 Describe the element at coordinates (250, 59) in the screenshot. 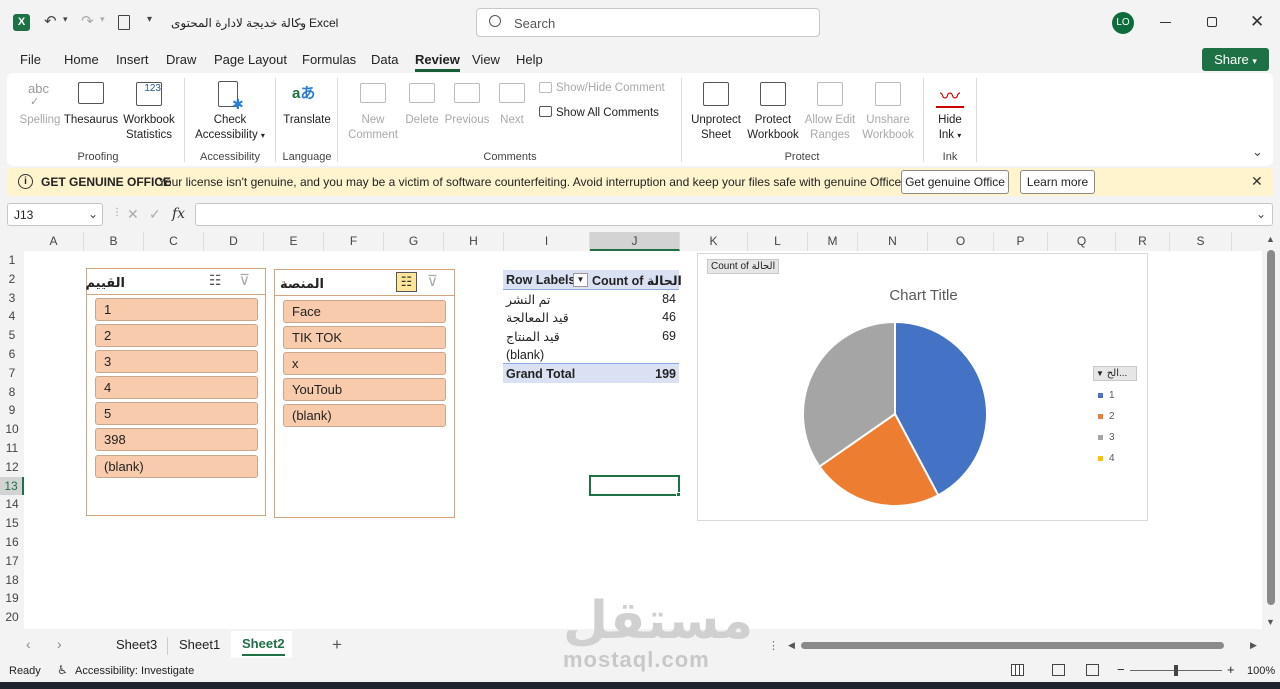

I see `menu-page-layout: Page Layout` at that location.